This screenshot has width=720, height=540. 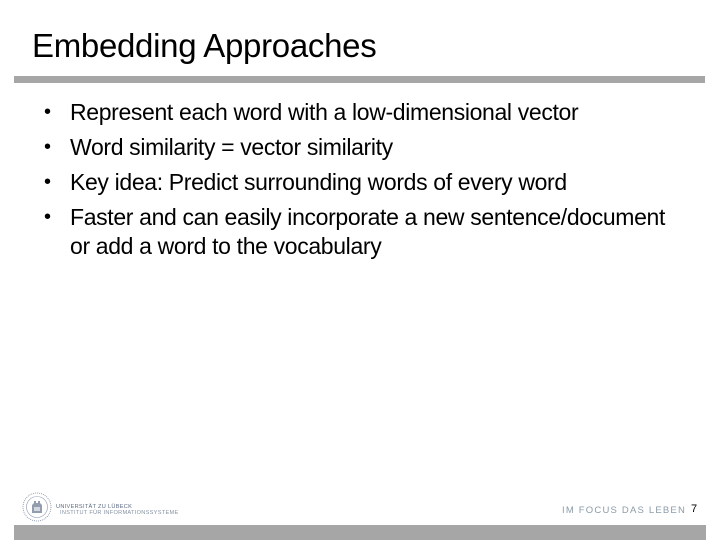 I want to click on footer-bar, so click(x=360, y=532).